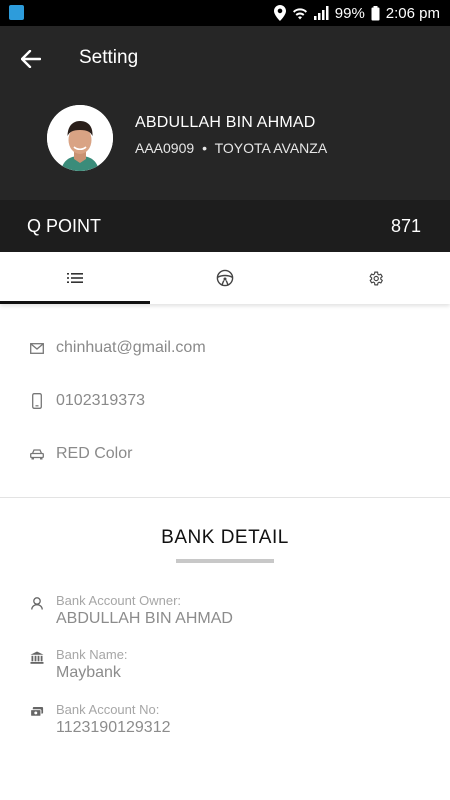  I want to click on phone-row: 0102319373, so click(87, 401).